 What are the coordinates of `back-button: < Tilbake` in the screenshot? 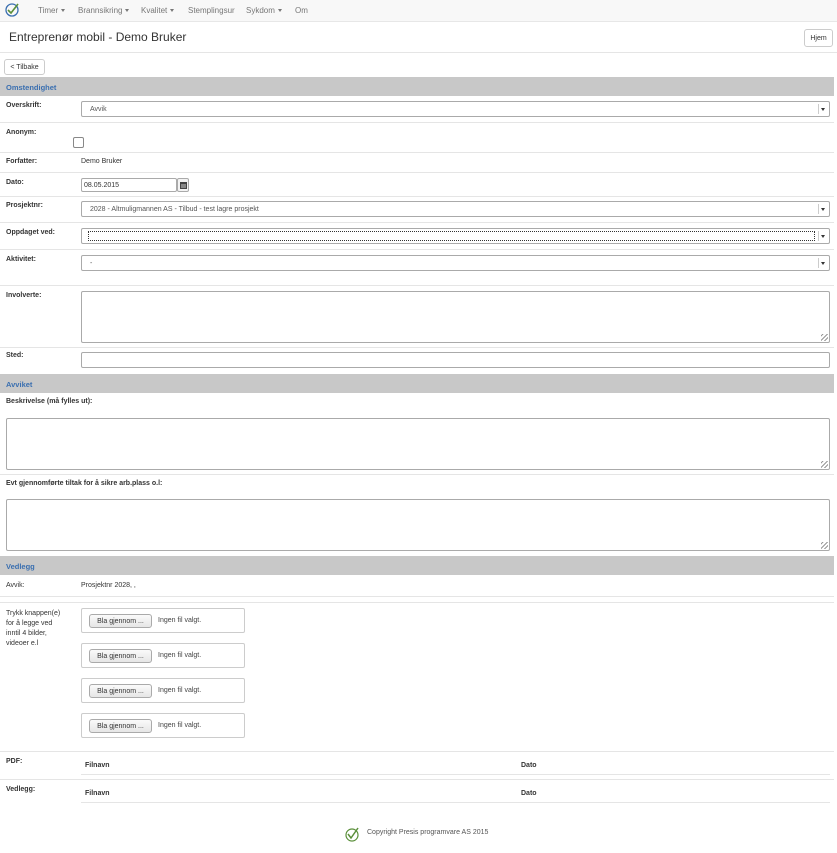 It's located at (24, 67).